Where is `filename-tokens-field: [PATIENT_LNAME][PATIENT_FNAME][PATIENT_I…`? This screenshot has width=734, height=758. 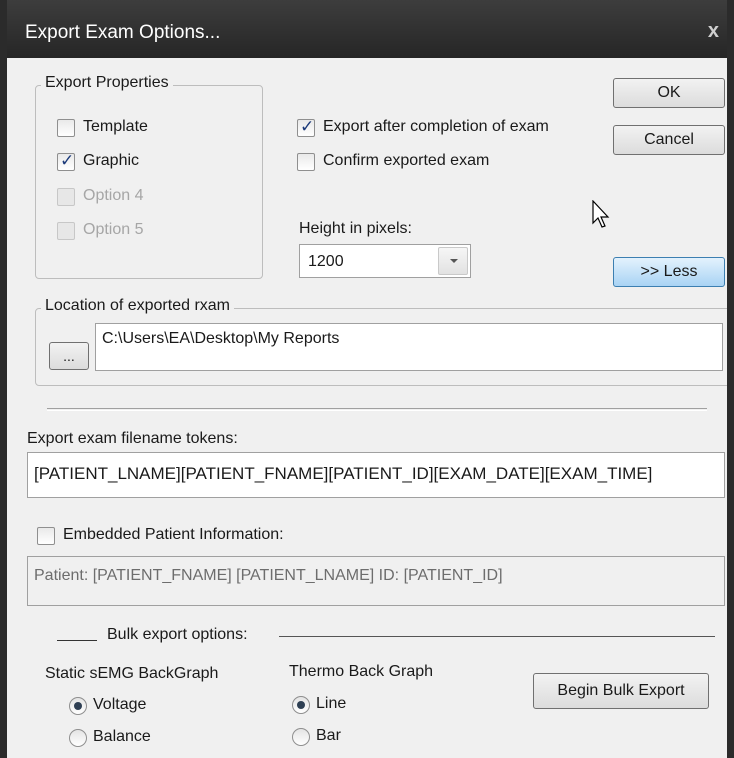 filename-tokens-field: [PATIENT_LNAME][PATIENT_FNAME][PATIENT_I… is located at coordinates (376, 475).